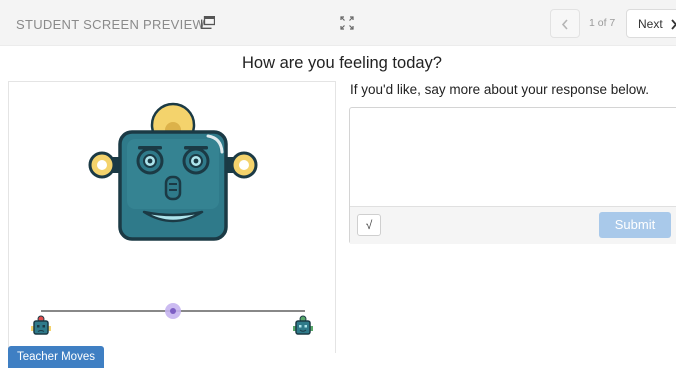 The height and width of the screenshot is (368, 676). Describe the element at coordinates (673, 24) in the screenshot. I see `chevron-right-icon` at that location.